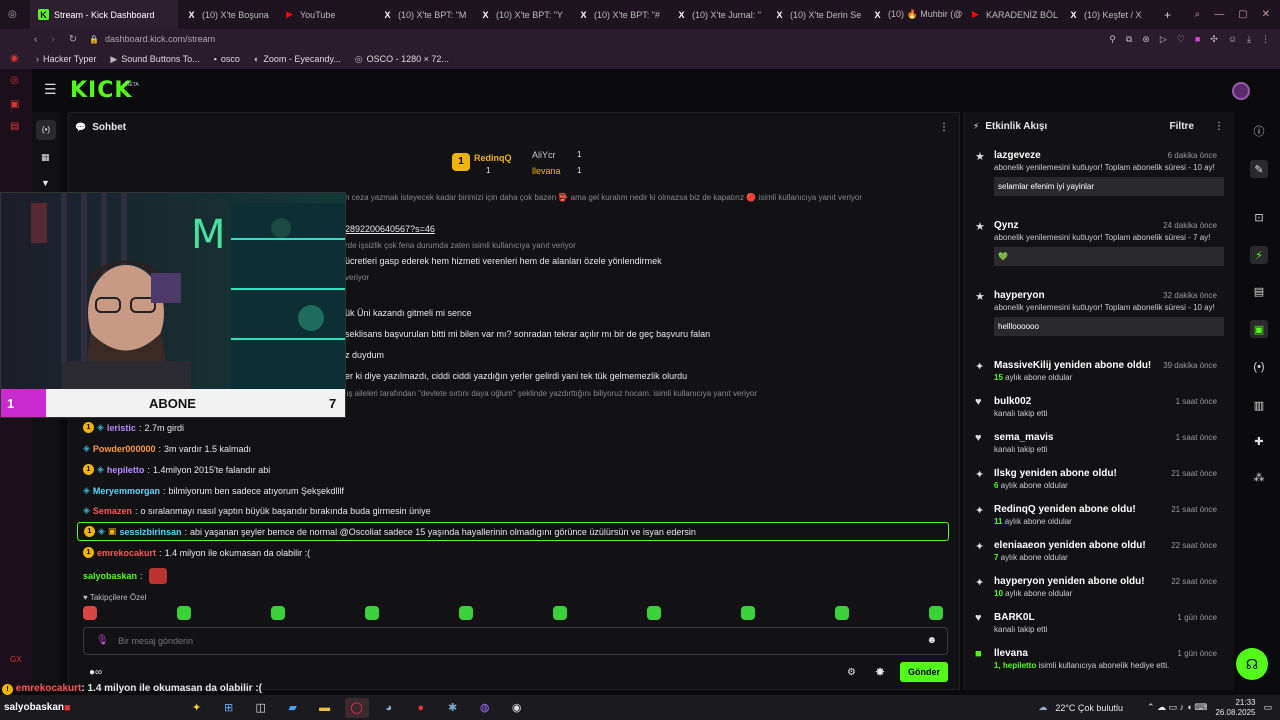 The height and width of the screenshot is (720, 1280). Describe the element at coordinates (1089, 708) in the screenshot. I see `weather-text: 22°C Çok bulutlu` at that location.